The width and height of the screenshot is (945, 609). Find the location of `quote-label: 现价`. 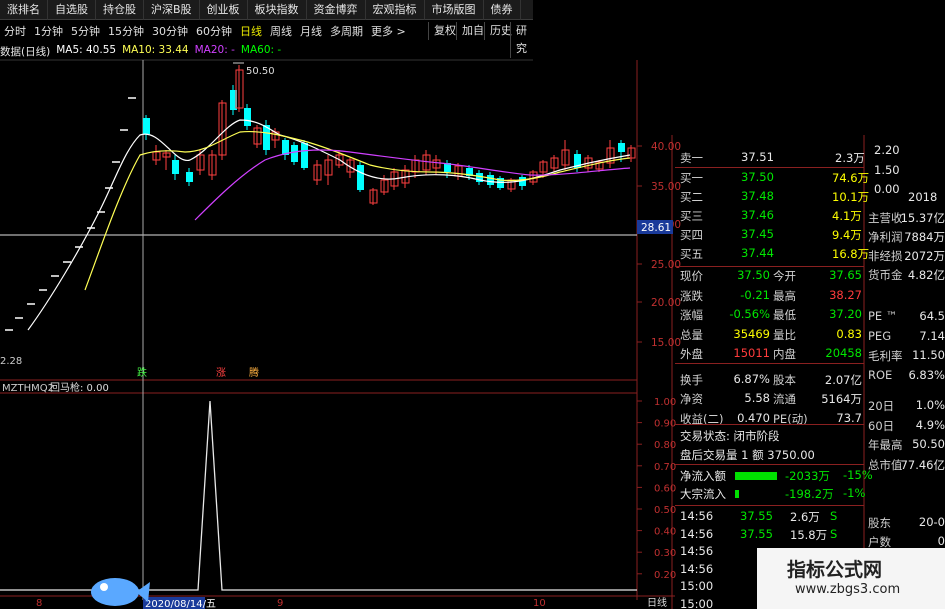

quote-label: 现价 is located at coordinates (691, 276).